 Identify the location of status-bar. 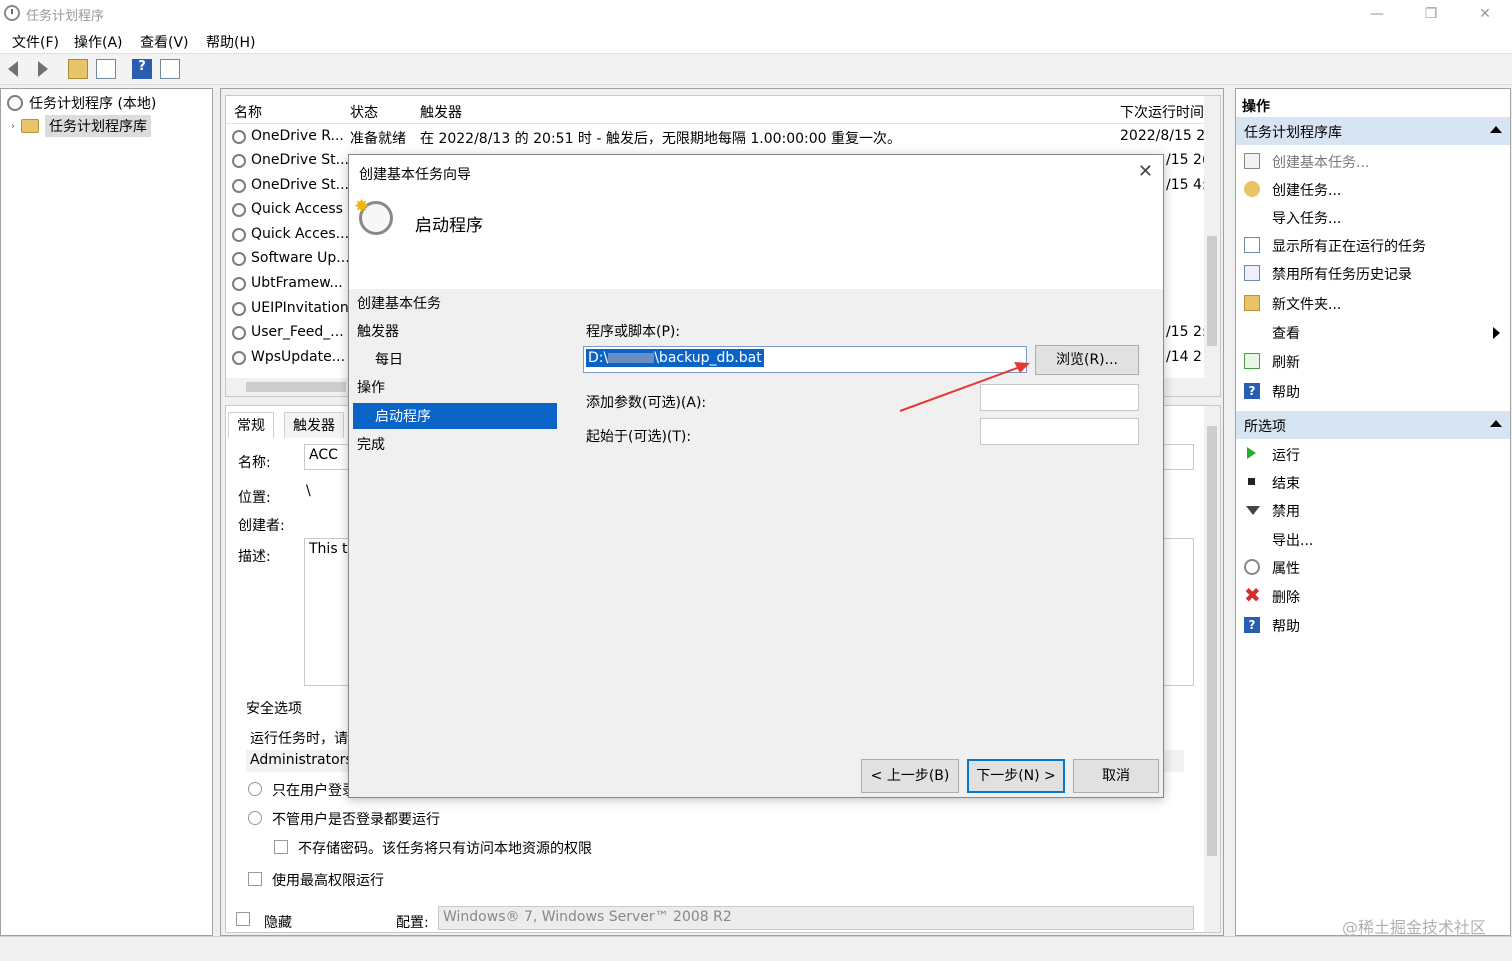
(756, 948).